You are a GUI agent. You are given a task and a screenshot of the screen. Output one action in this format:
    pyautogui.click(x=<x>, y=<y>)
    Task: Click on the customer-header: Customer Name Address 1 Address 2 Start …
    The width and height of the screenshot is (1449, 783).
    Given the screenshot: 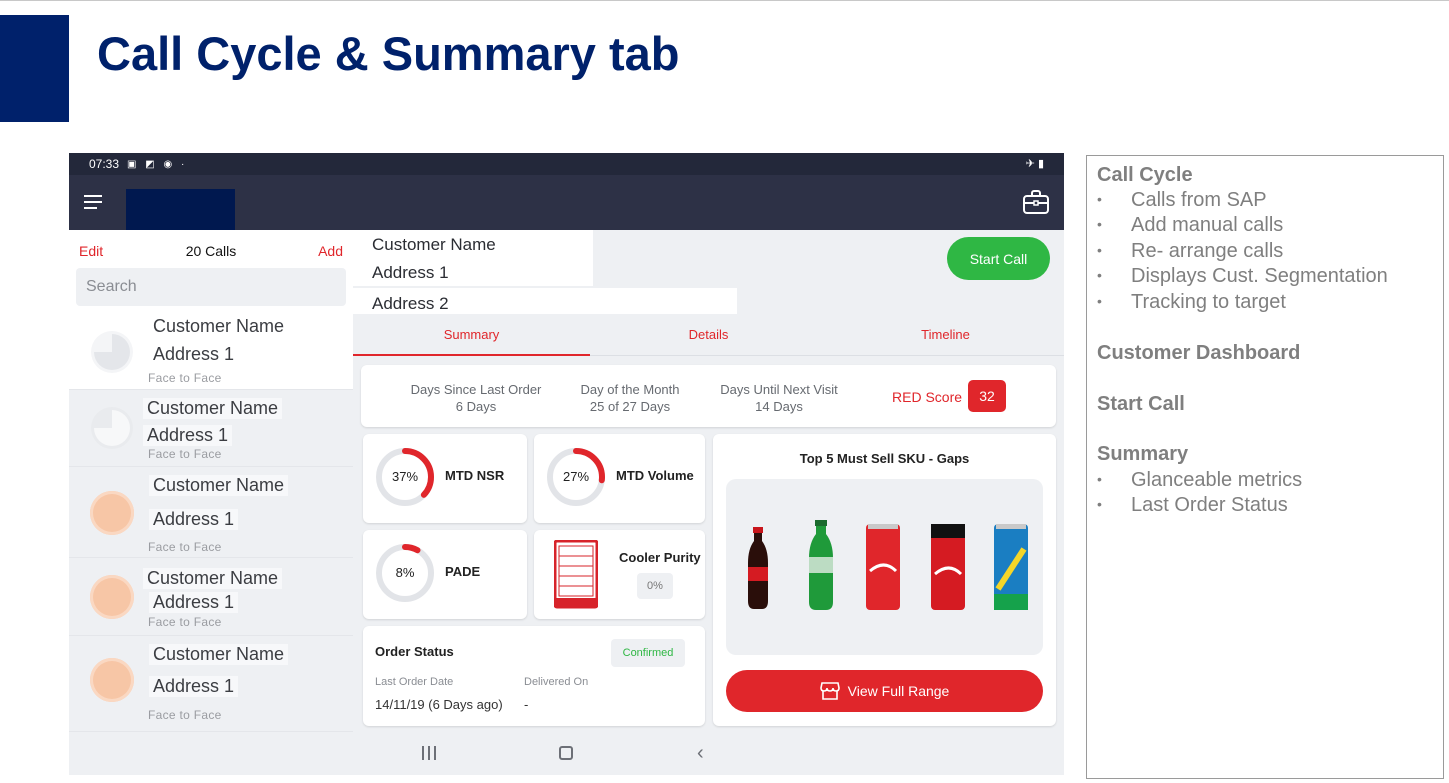 What is the action you would take?
    pyautogui.click(x=708, y=272)
    